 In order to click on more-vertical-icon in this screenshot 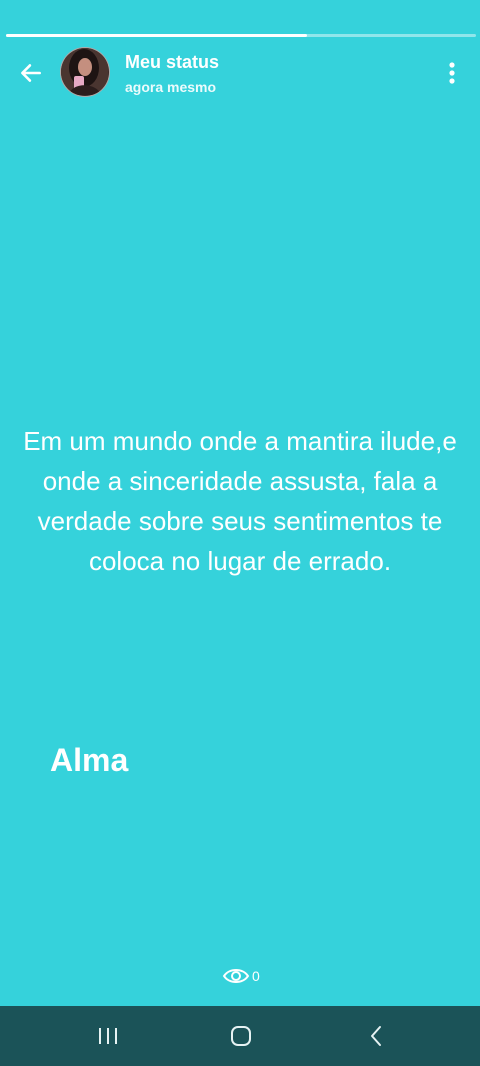, I will do `click(452, 73)`.